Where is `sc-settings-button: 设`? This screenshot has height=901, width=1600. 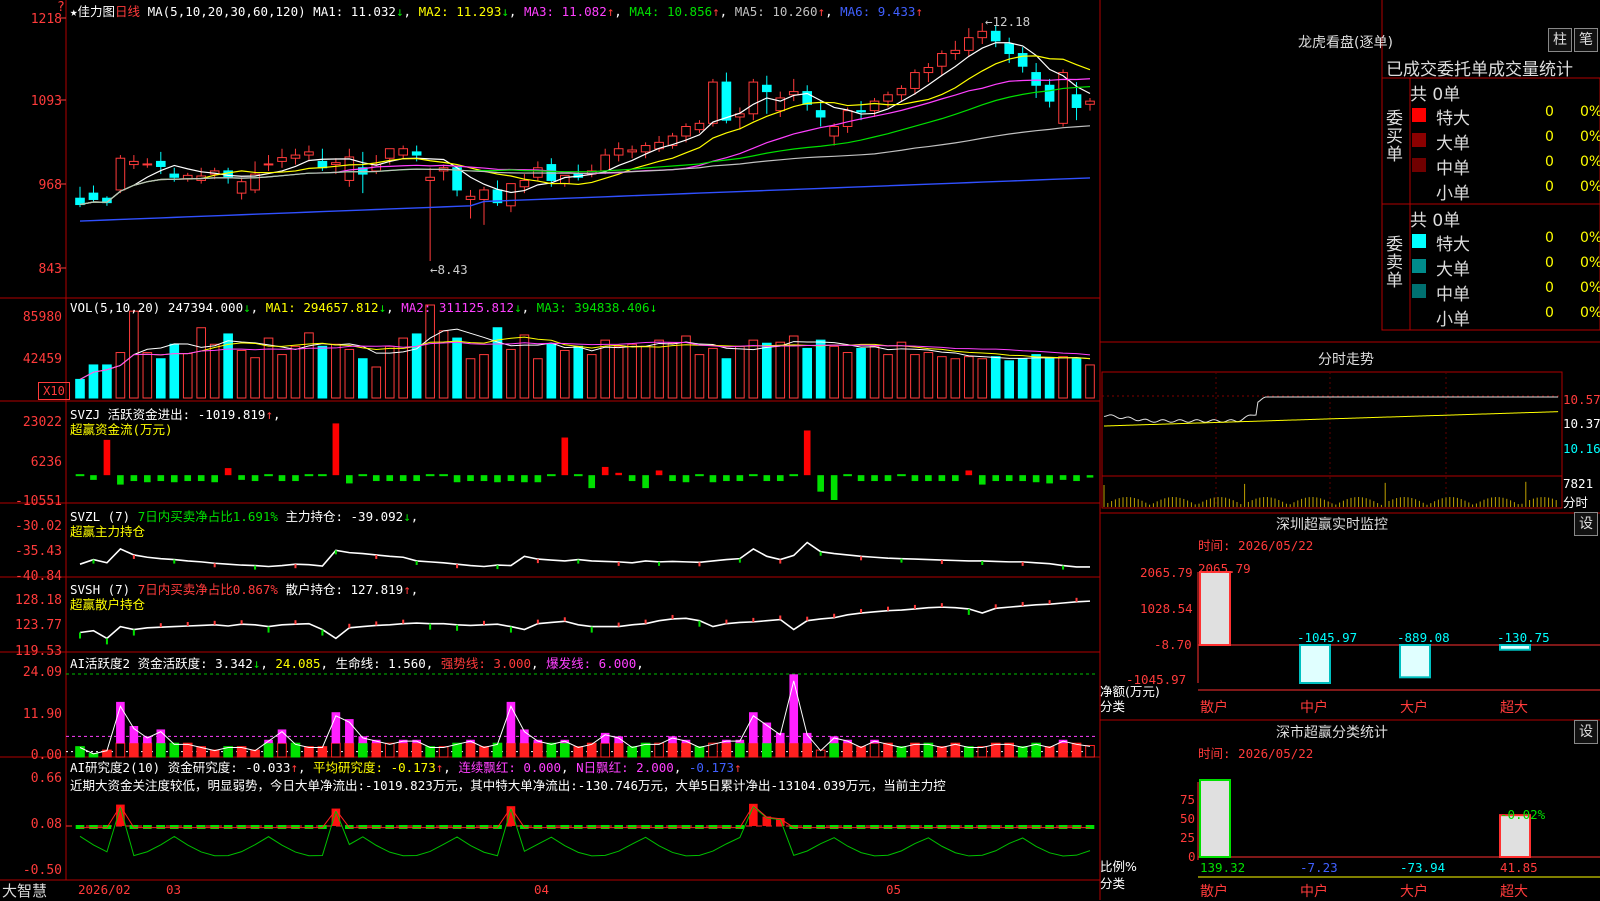
sc-settings-button: 设 is located at coordinates (1586, 732).